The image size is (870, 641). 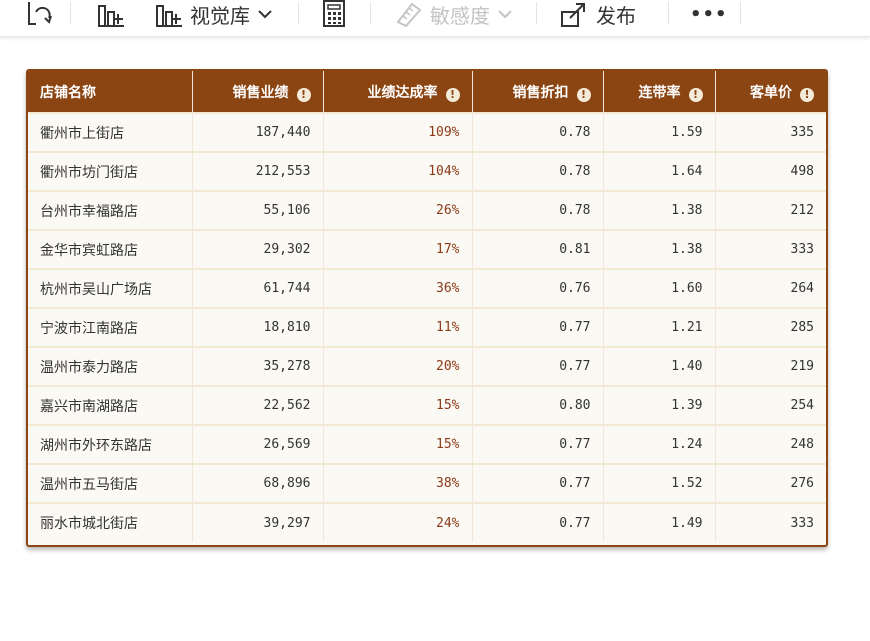 I want to click on visual-library-button: 视觉库, so click(x=214, y=14).